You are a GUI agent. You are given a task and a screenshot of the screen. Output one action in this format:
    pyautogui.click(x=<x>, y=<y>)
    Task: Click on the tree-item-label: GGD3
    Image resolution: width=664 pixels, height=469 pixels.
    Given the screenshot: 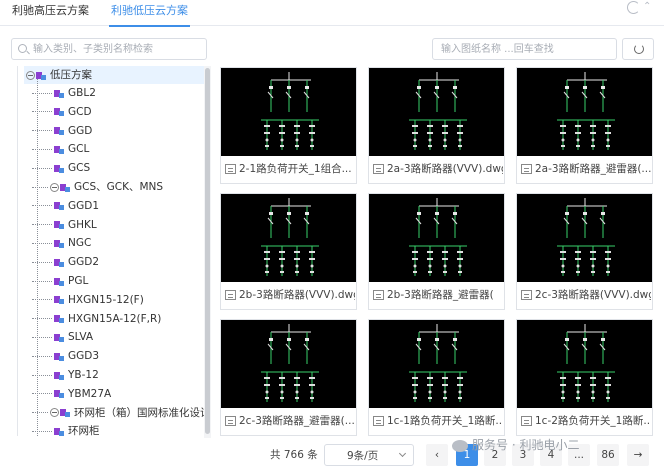 What is the action you would take?
    pyautogui.click(x=84, y=356)
    